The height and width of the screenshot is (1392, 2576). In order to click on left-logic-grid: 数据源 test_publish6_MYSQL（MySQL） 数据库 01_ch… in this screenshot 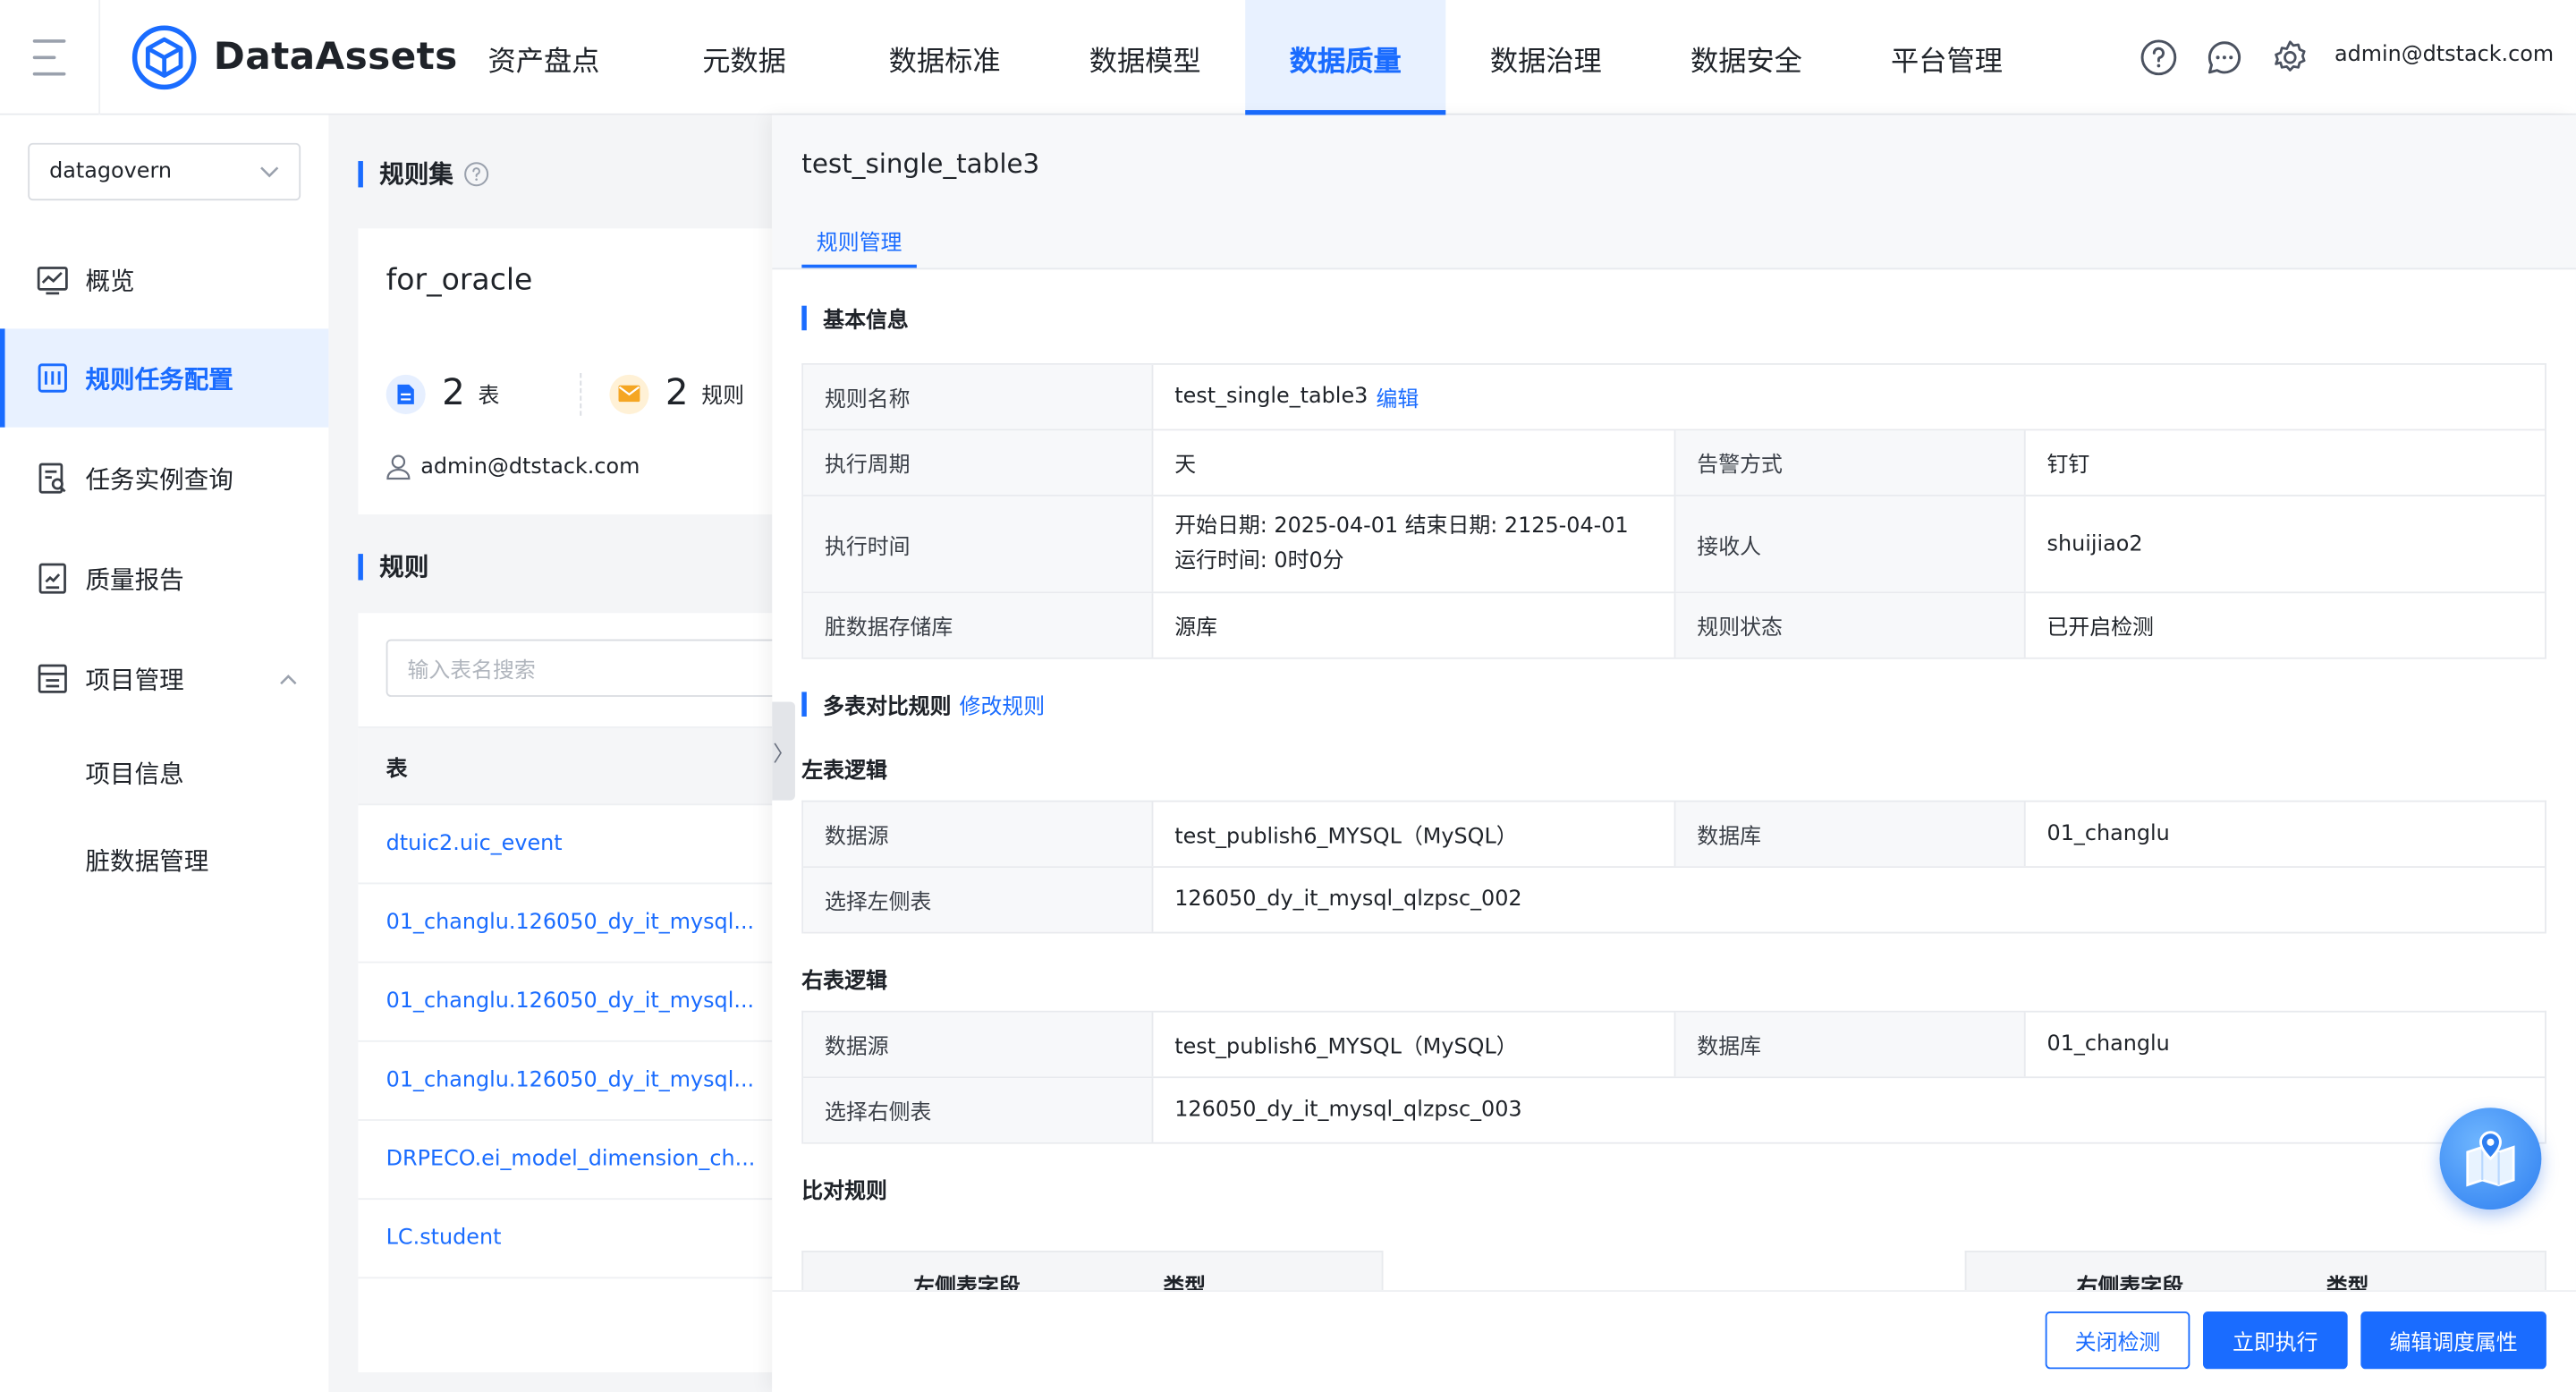, I will do `click(1673, 867)`.